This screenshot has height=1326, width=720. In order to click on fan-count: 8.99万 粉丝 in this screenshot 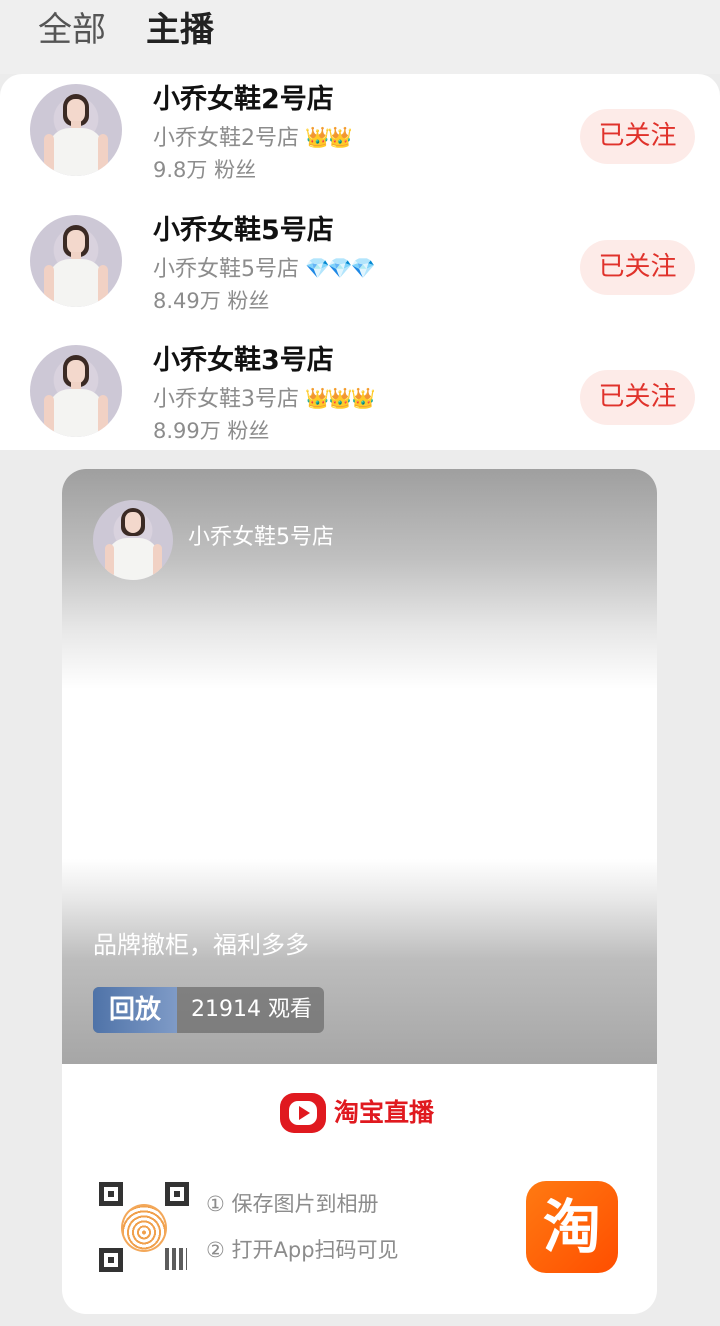, I will do `click(211, 431)`.